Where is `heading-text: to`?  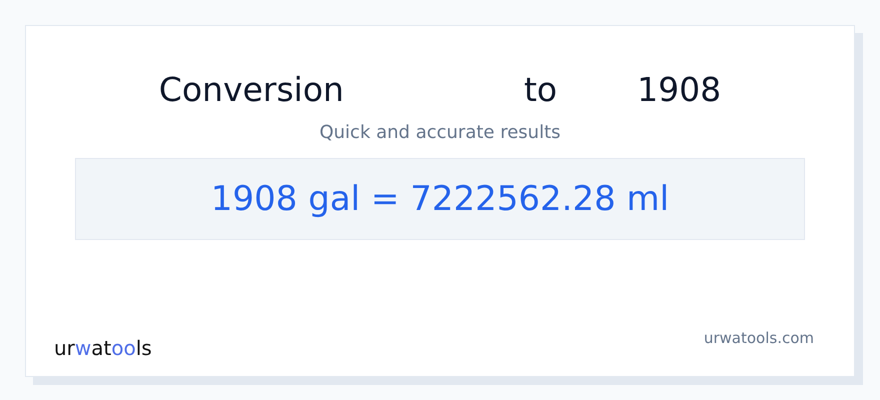 heading-text: to is located at coordinates (541, 89).